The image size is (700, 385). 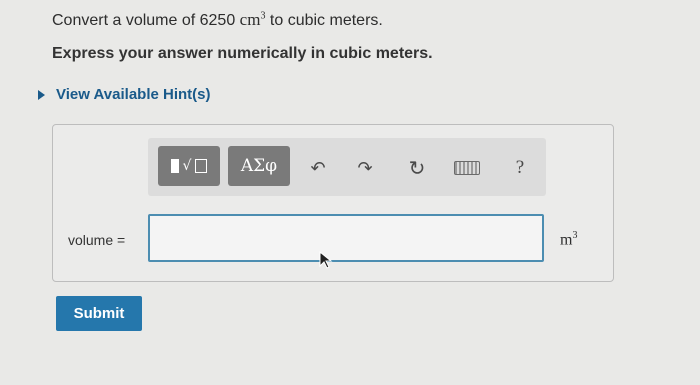 I want to click on volume-answer-input, so click(x=346, y=238).